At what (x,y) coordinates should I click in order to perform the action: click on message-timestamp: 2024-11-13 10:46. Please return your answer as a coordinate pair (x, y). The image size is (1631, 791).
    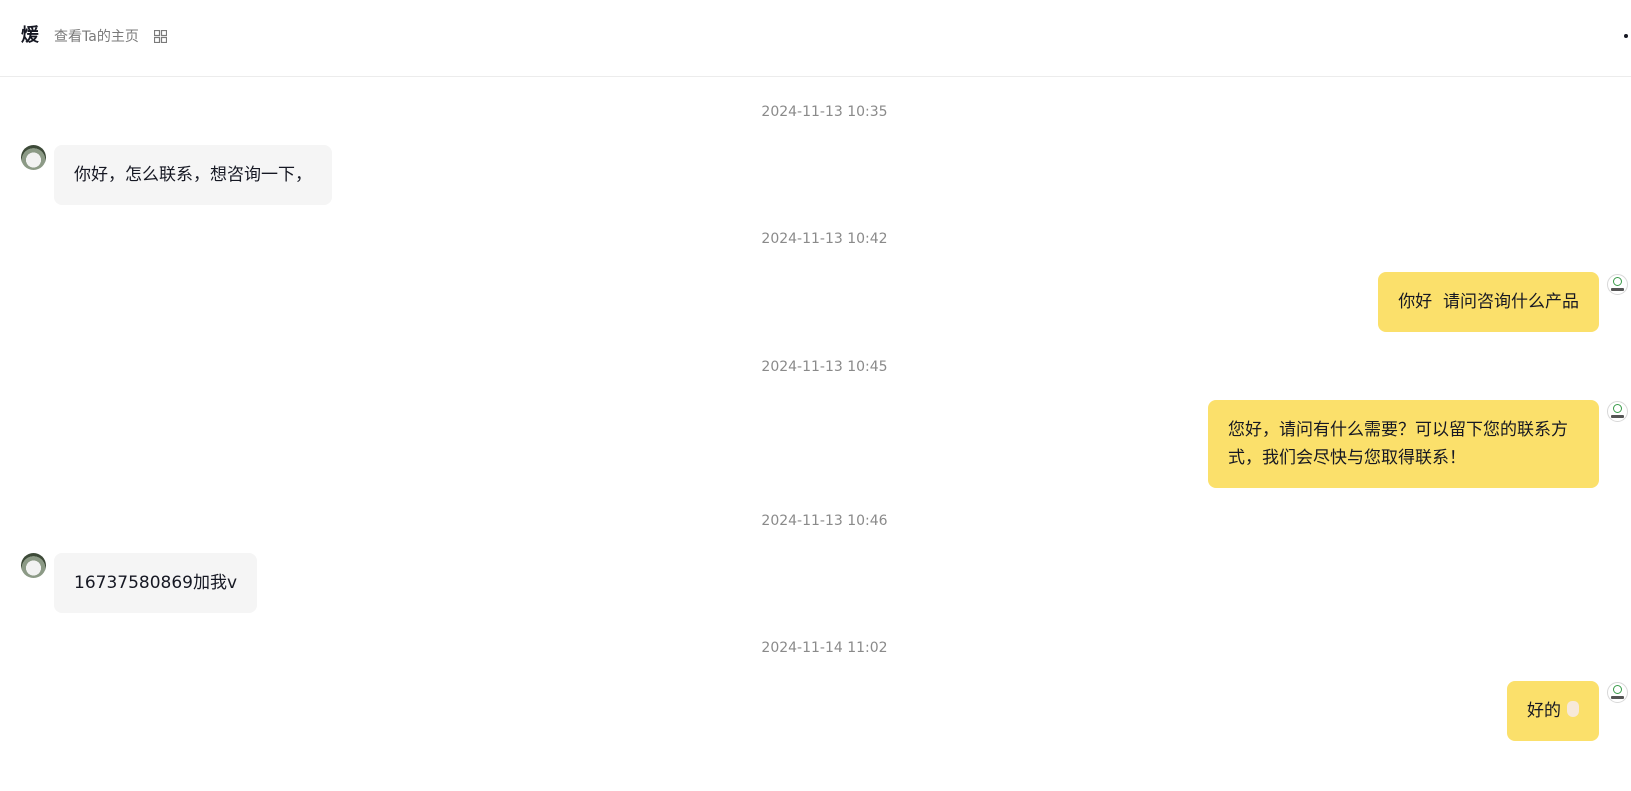
    Looking at the image, I should click on (824, 521).